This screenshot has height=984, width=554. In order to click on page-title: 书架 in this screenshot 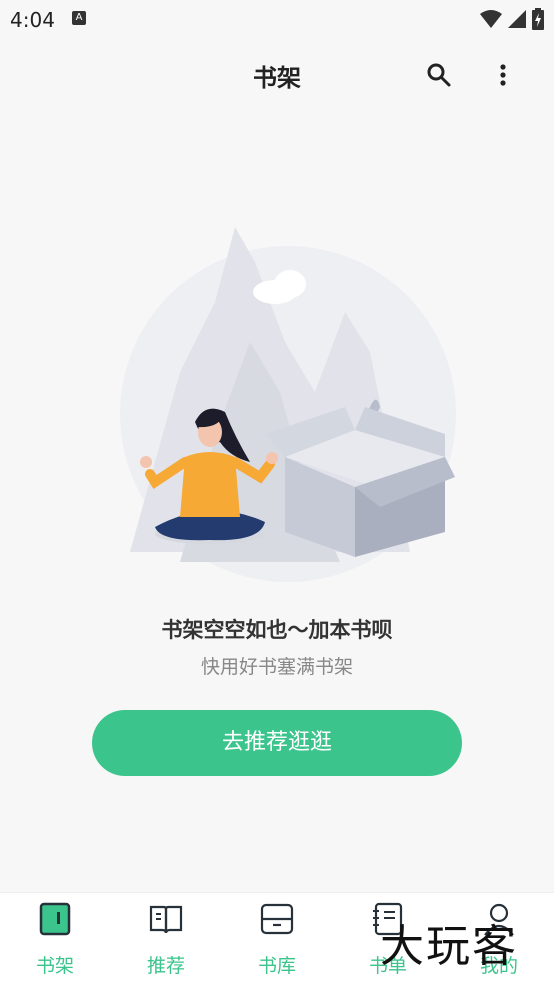, I will do `click(277, 78)`.